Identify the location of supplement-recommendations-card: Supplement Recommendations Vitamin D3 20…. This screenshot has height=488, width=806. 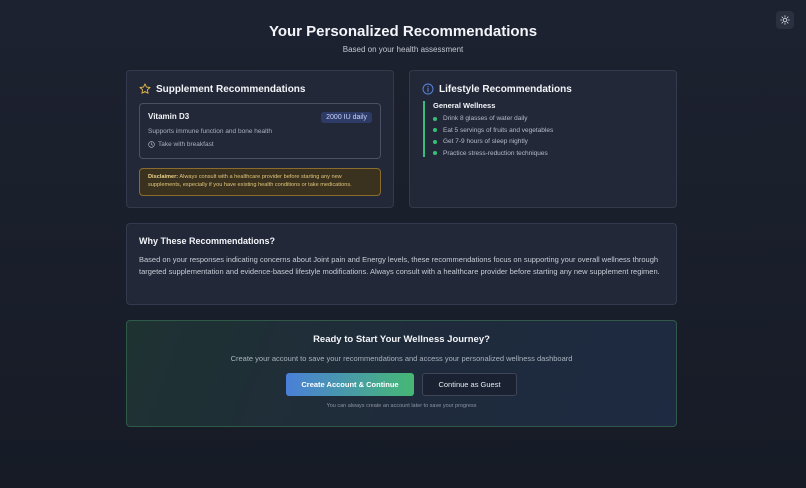
(260, 139).